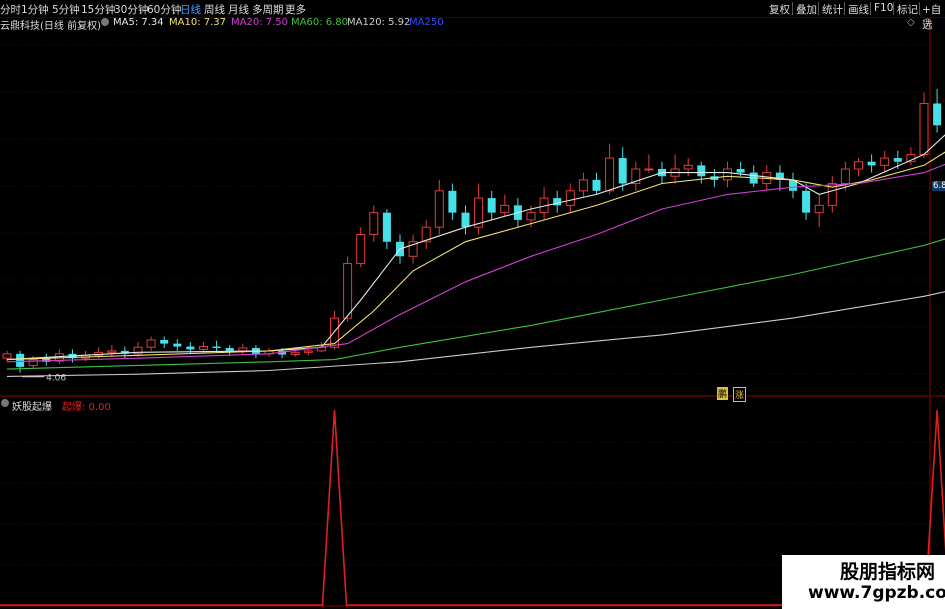 The height and width of the screenshot is (609, 945). I want to click on settings-circle-icon: ○, so click(927, 22).